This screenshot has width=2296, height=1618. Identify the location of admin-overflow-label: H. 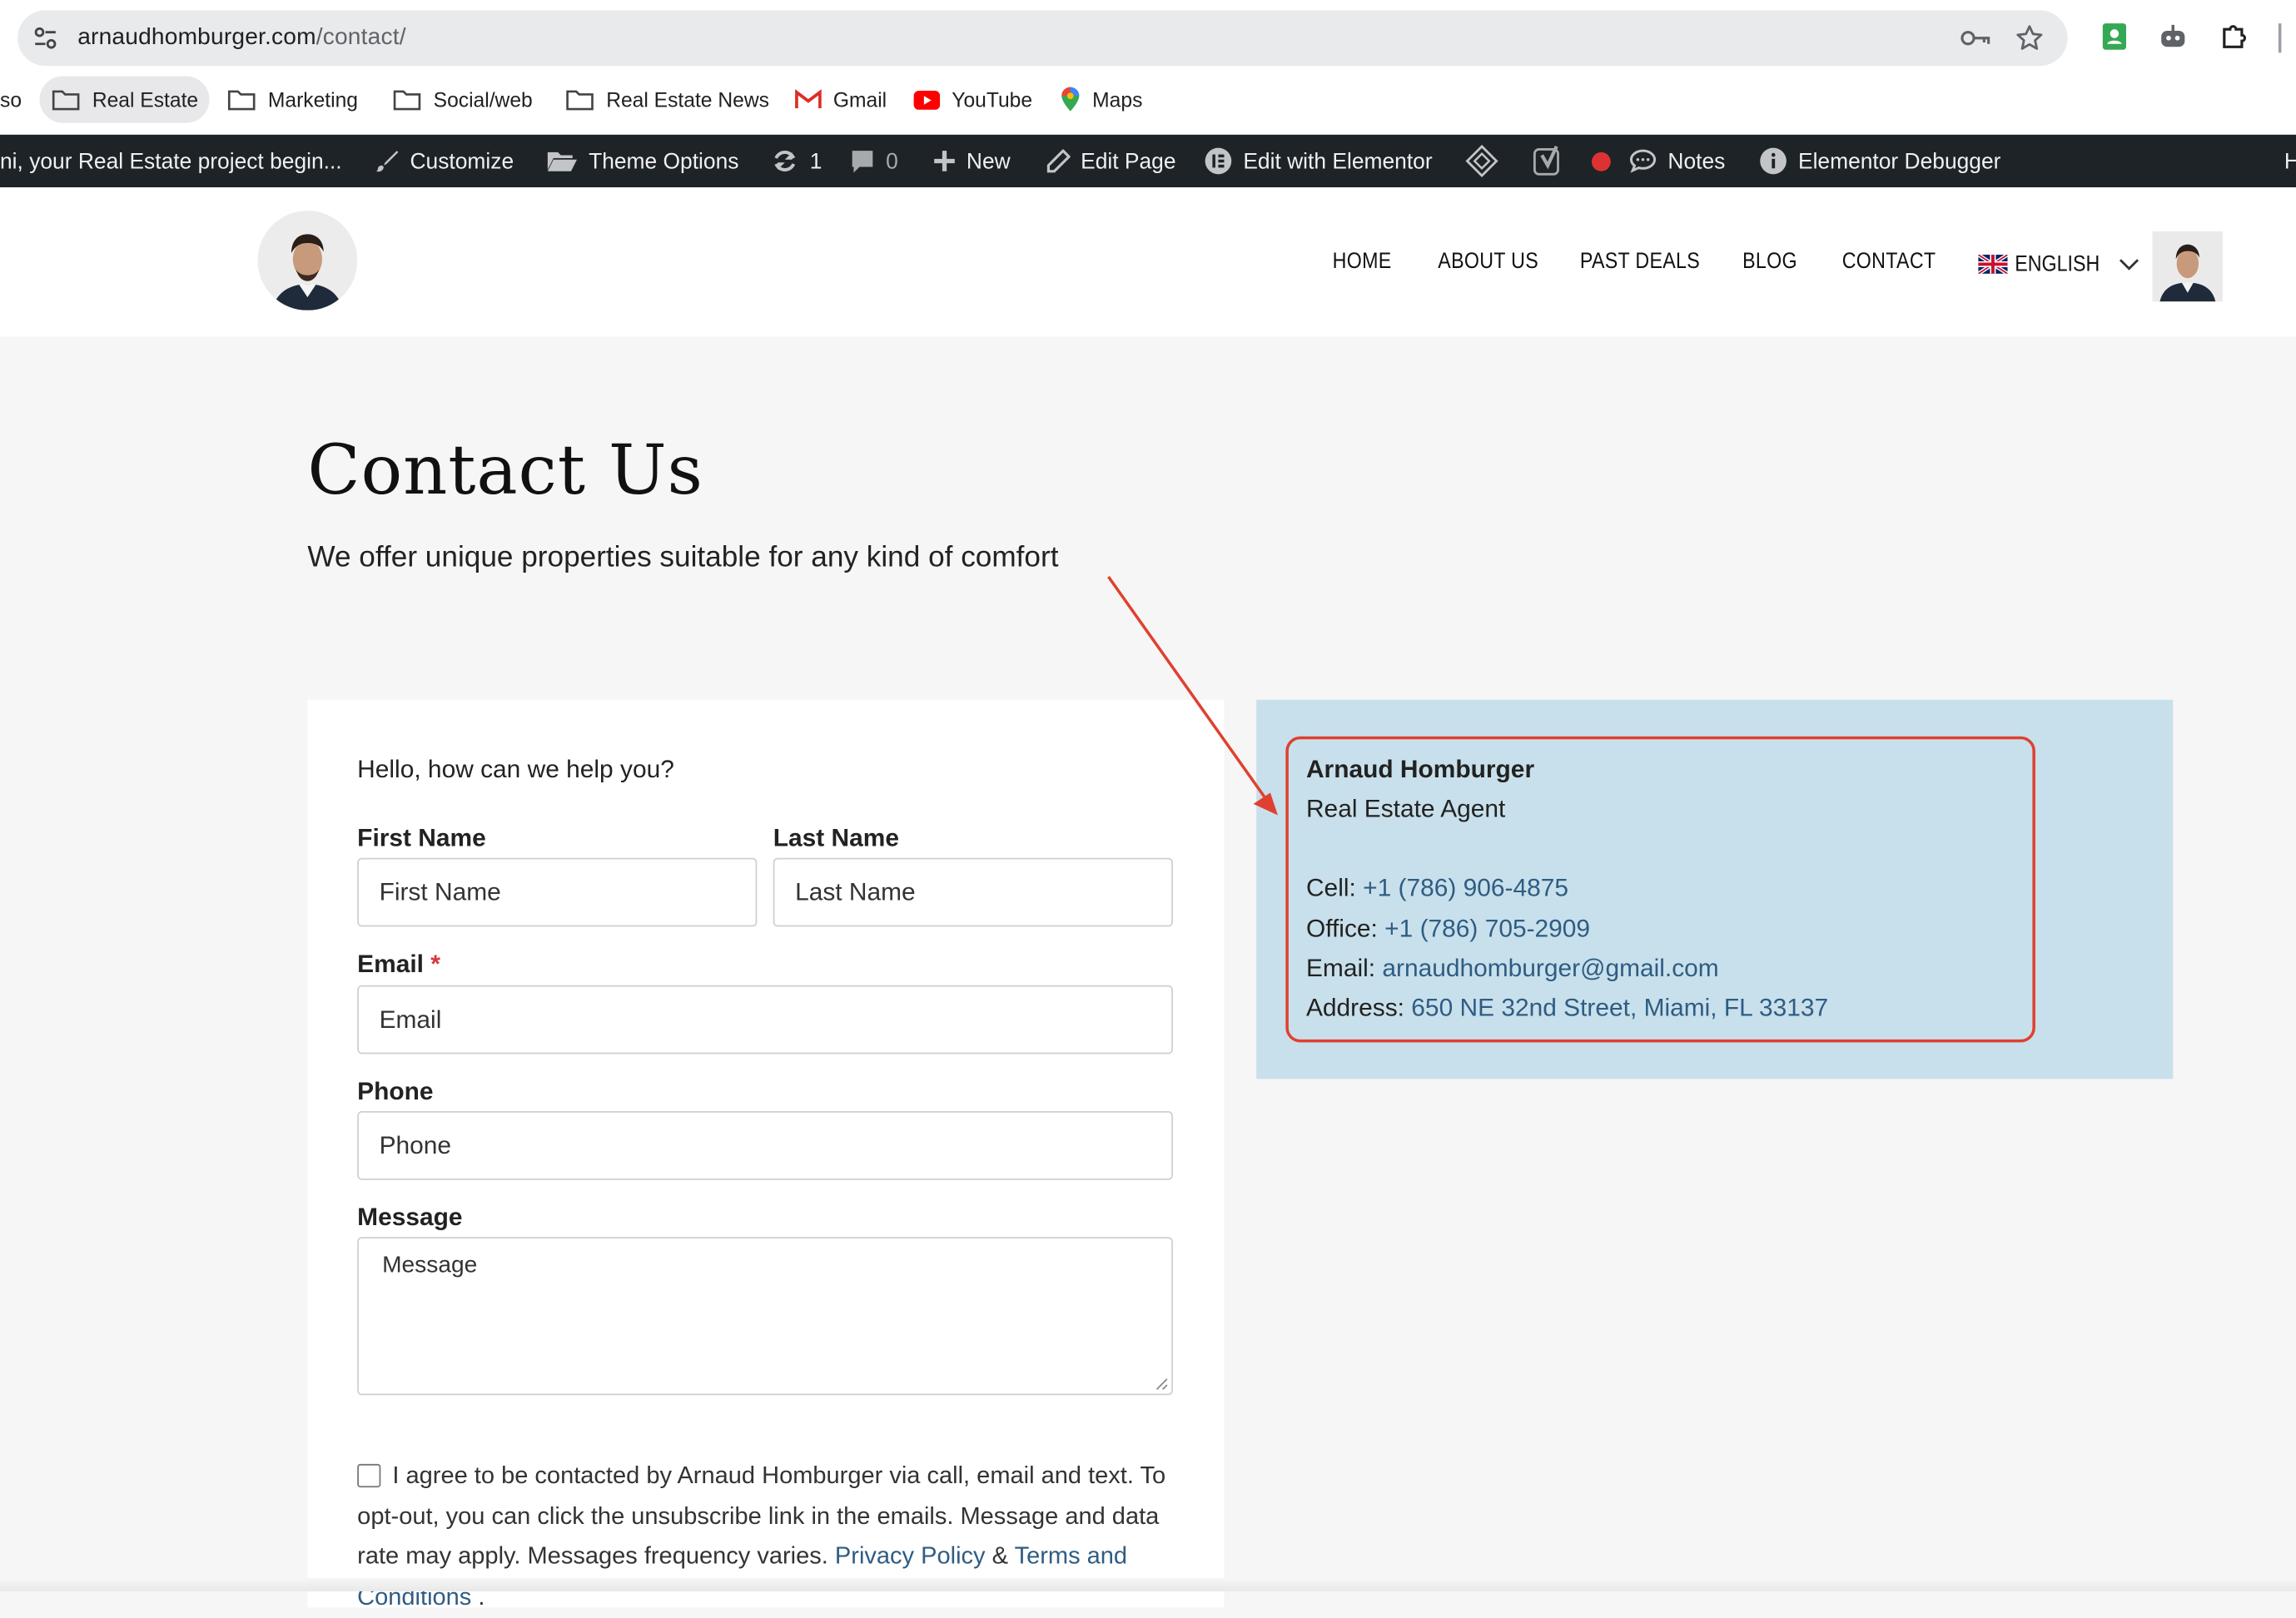
(2290, 161).